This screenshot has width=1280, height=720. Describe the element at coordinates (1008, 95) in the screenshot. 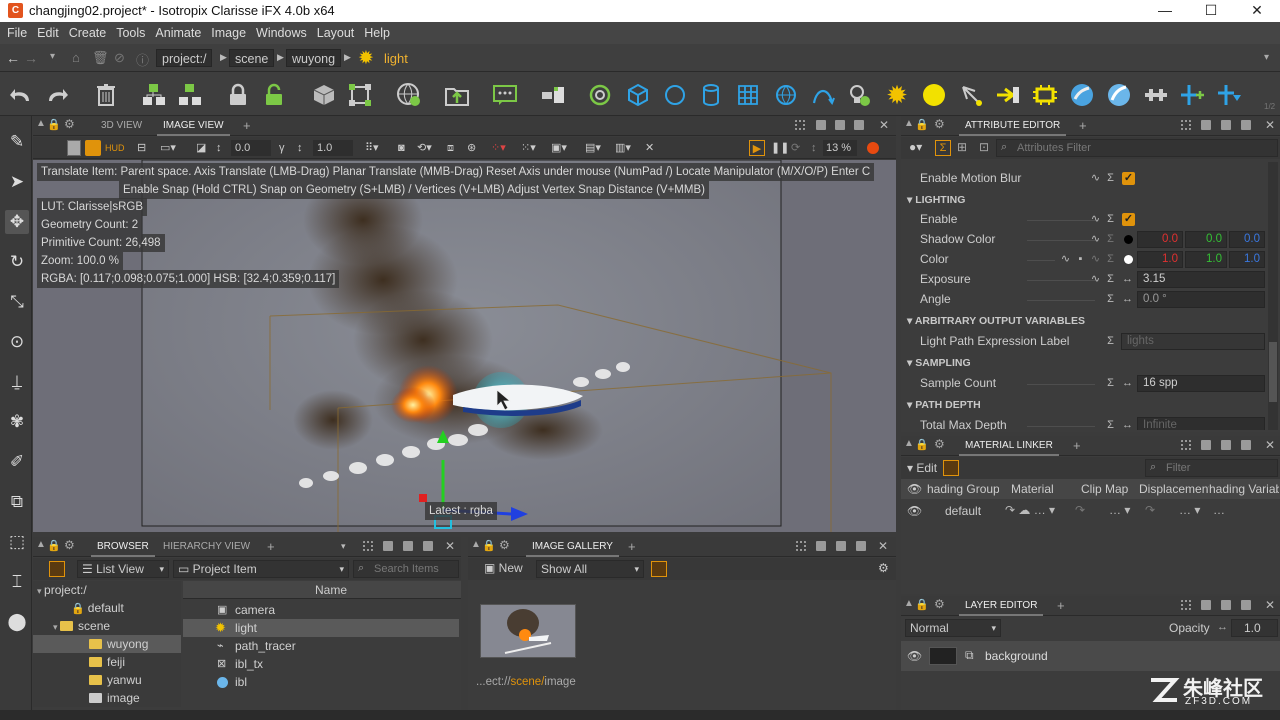

I see `directional-light-icon` at that location.